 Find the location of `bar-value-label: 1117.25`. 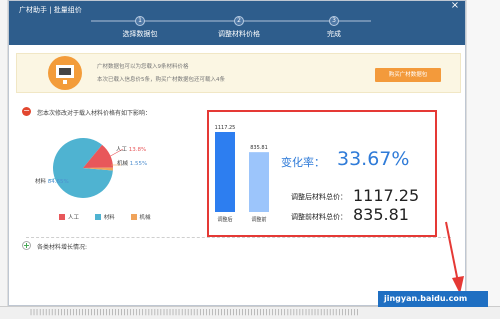

bar-value-label: 1117.25 is located at coordinates (225, 128).